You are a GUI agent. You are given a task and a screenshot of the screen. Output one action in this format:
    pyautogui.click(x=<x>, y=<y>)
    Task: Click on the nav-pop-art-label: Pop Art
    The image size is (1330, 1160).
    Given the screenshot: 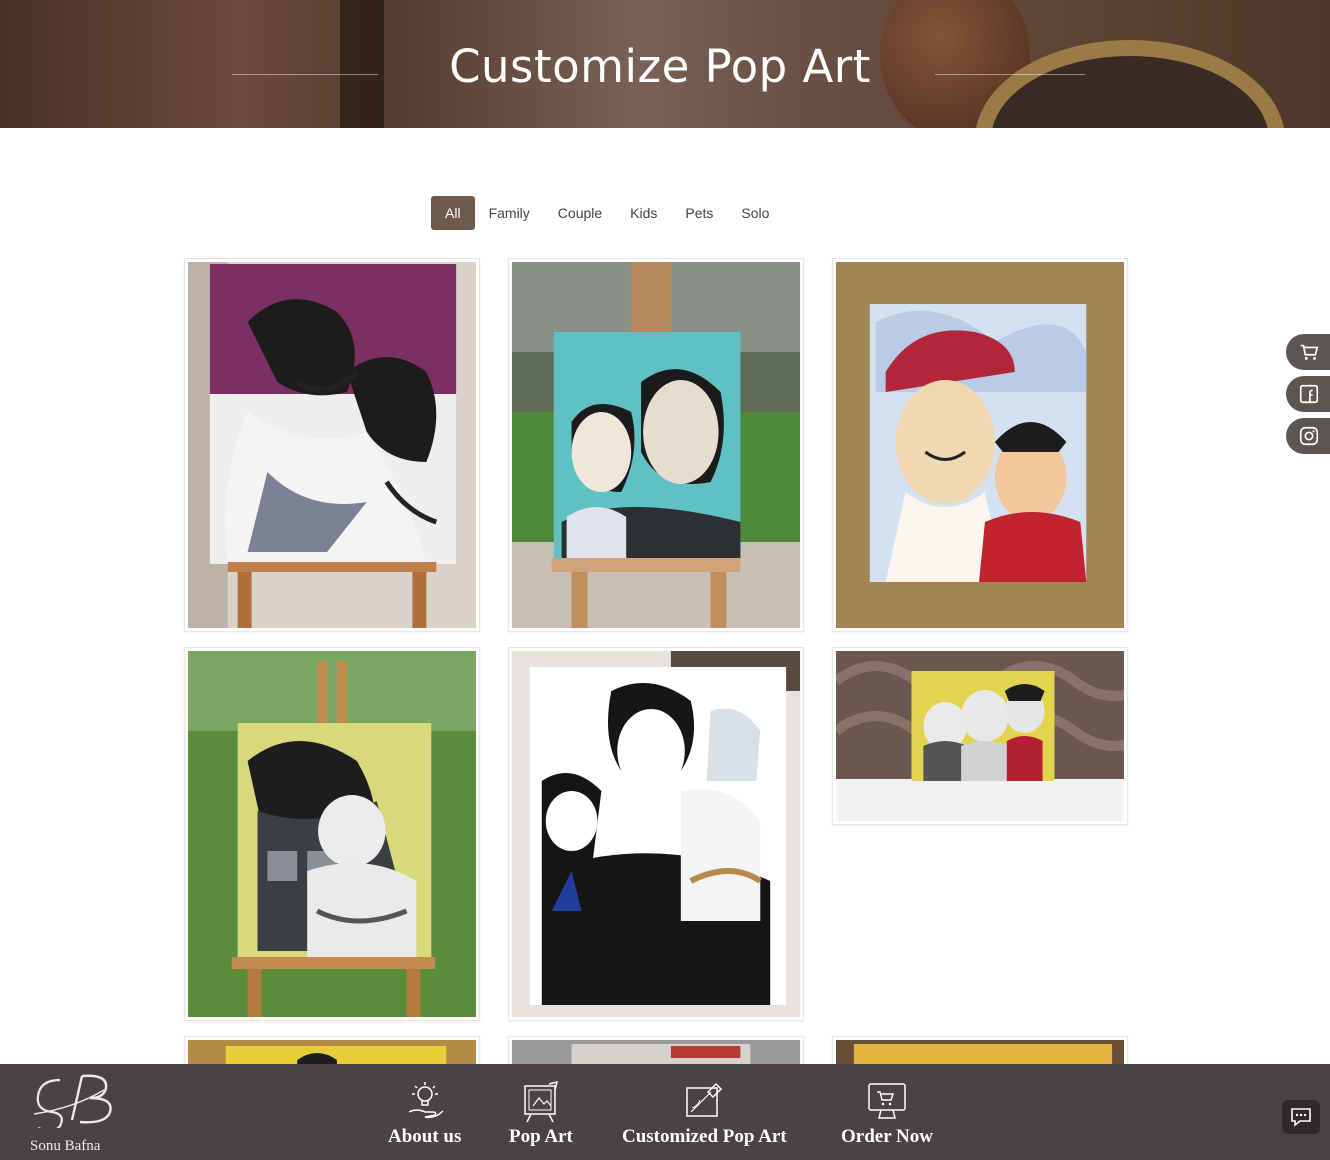 What is the action you would take?
    pyautogui.click(x=541, y=1136)
    